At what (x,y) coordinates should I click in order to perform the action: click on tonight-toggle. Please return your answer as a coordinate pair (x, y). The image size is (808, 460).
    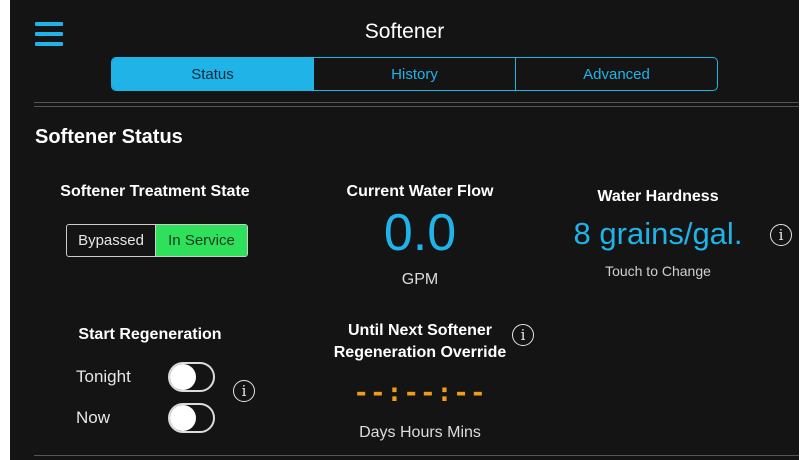
    Looking at the image, I should click on (191, 377).